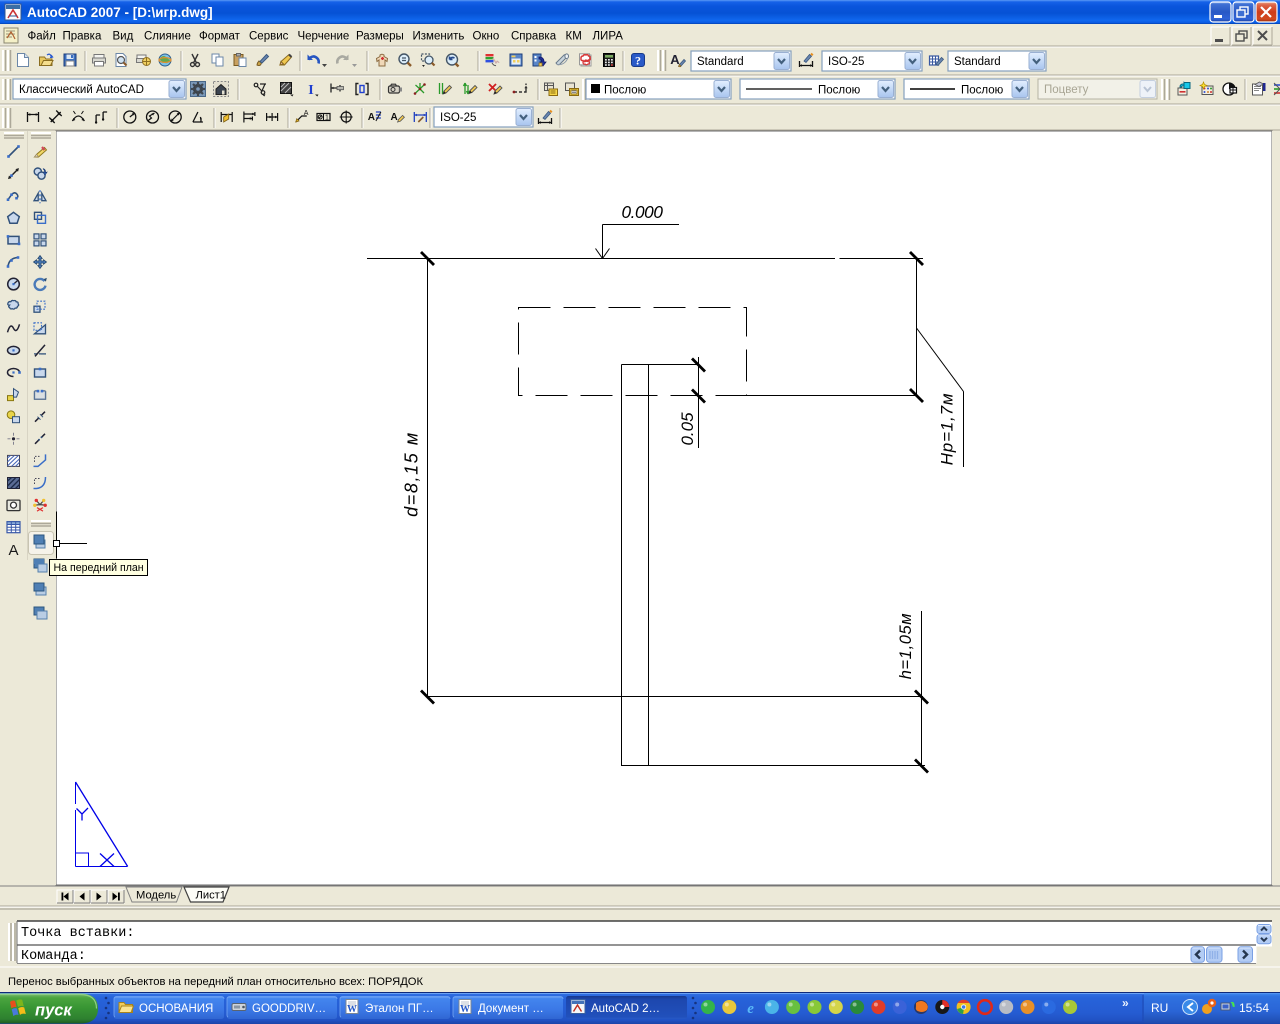  I want to click on svg-text: d=8,15 м, so click(412, 474).